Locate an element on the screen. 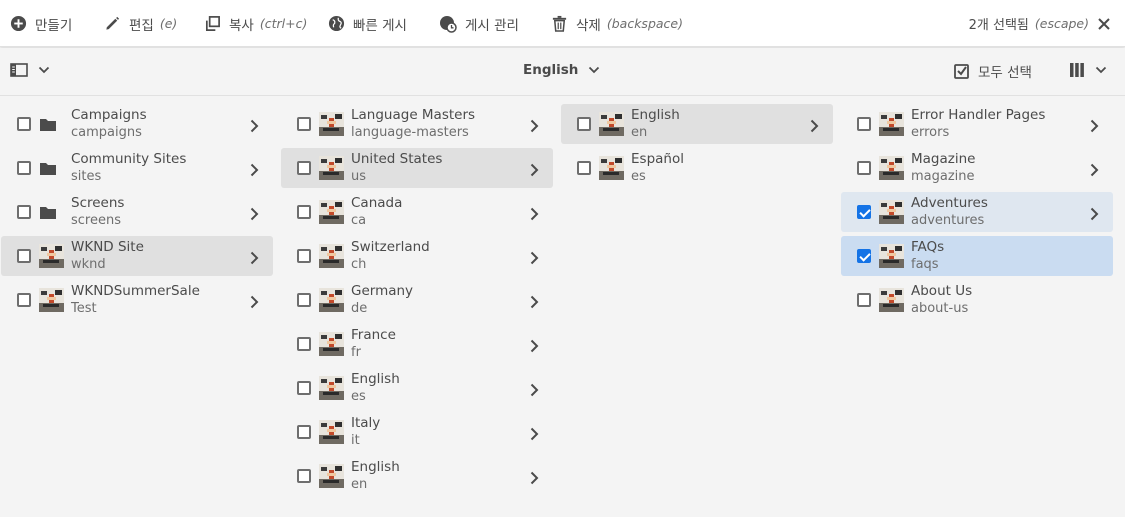  item-title: English is located at coordinates (375, 467).